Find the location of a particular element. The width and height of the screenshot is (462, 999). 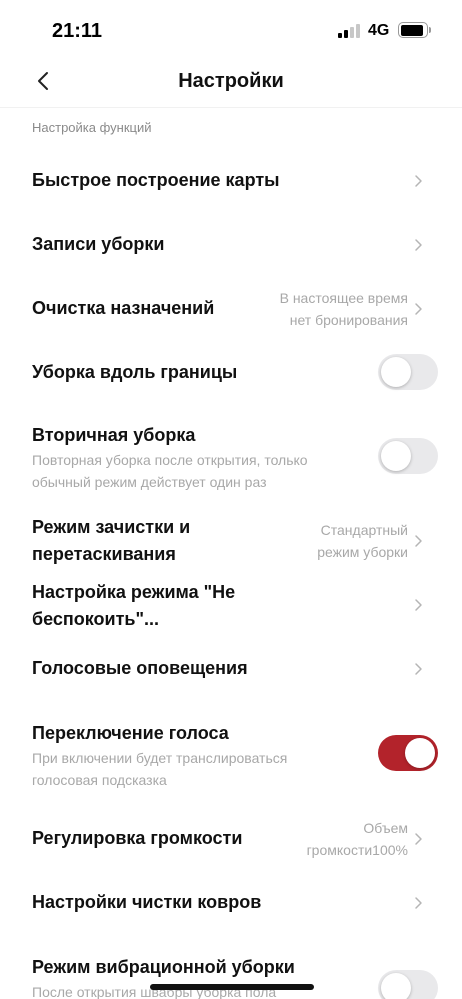

setting-value-line: Стандартный is located at coordinates (364, 530).